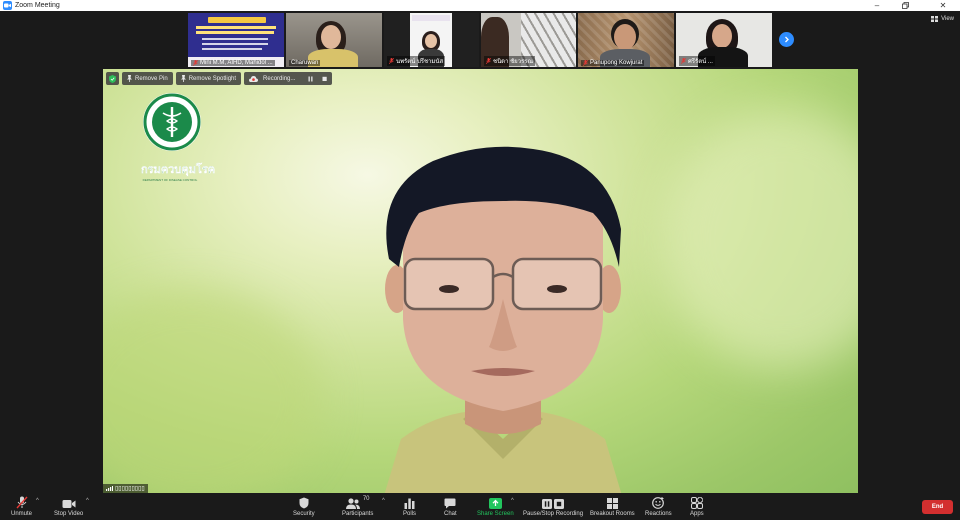 The image size is (960, 520). Describe the element at coordinates (178, 170) in the screenshot. I see `logo-text: กรมควบคุมโรค` at that location.